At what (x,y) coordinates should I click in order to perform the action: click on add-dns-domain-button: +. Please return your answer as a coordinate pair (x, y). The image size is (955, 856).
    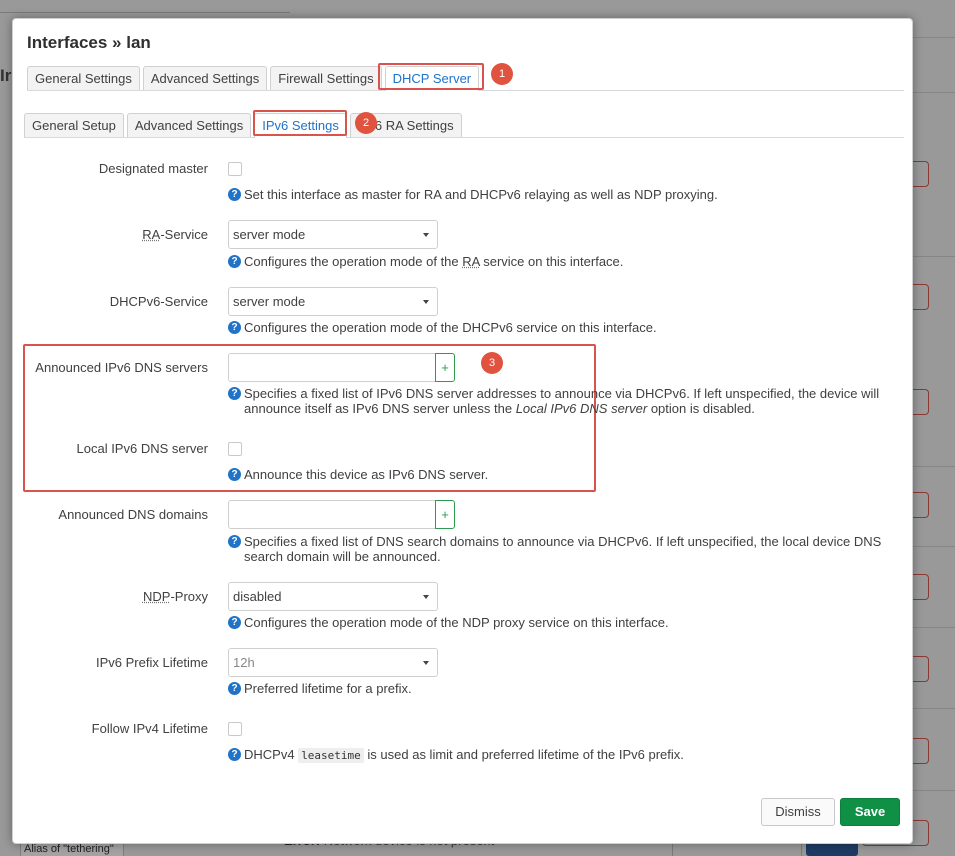
    Looking at the image, I should click on (445, 514).